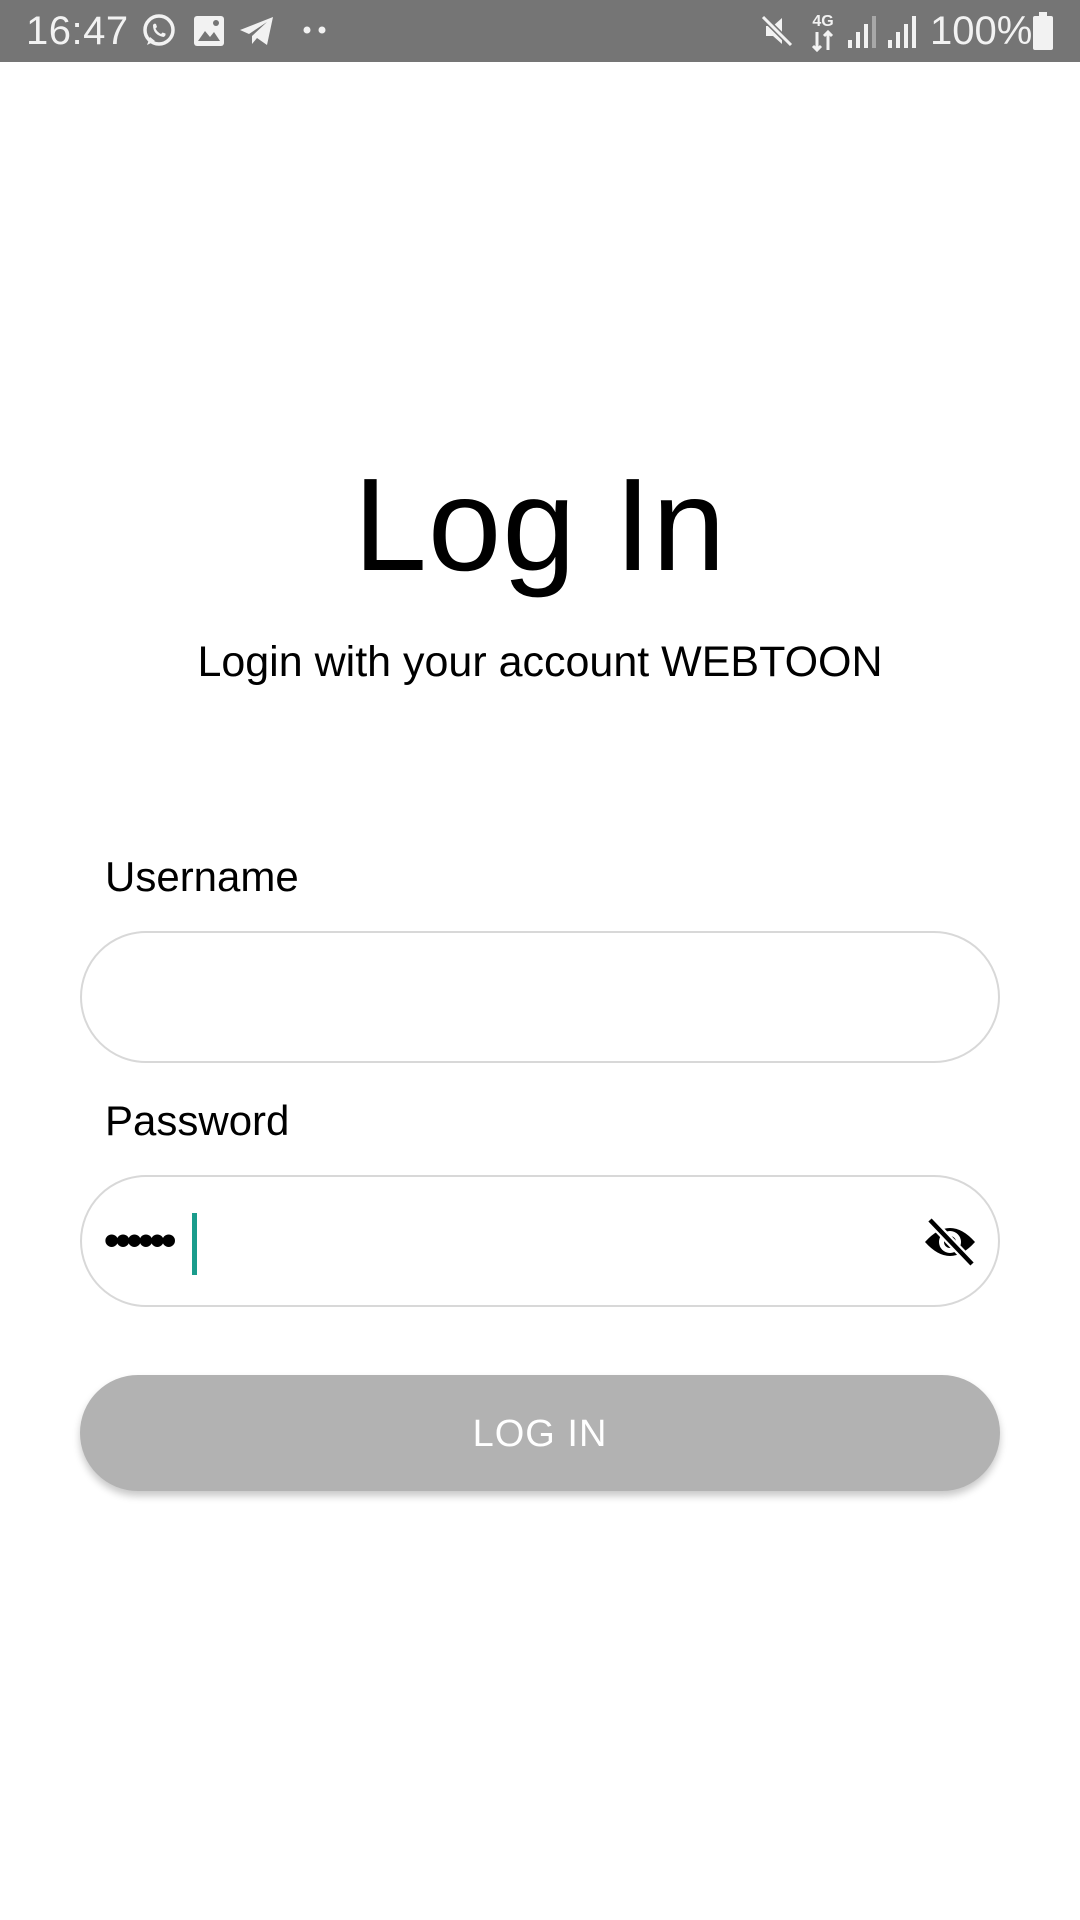 The height and width of the screenshot is (1920, 1080). I want to click on signal-icon, so click(862, 31).